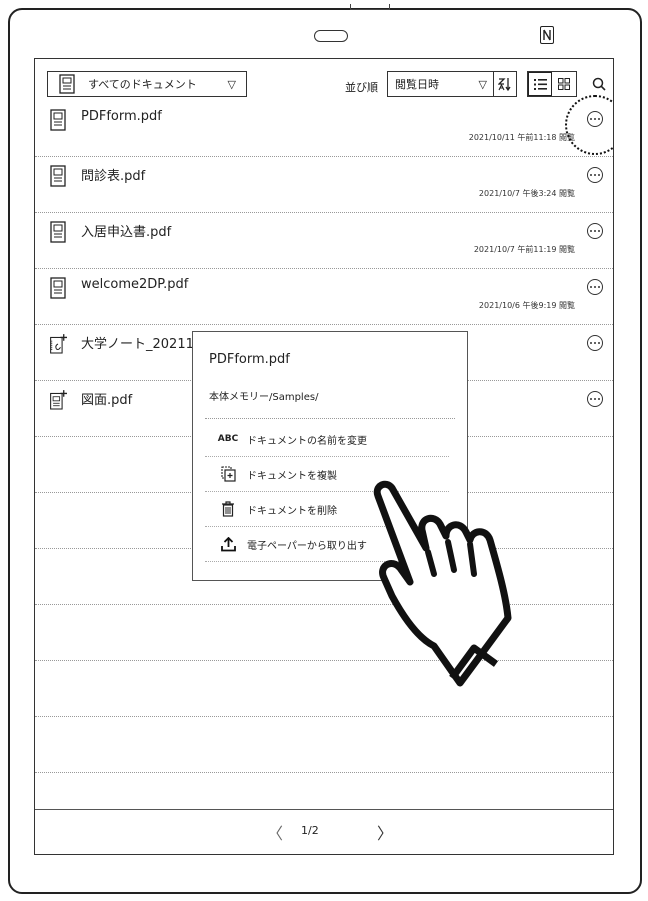 This screenshot has width=648, height=901. What do you see at coordinates (228, 509) in the screenshot?
I see `trash-icon` at bounding box center [228, 509].